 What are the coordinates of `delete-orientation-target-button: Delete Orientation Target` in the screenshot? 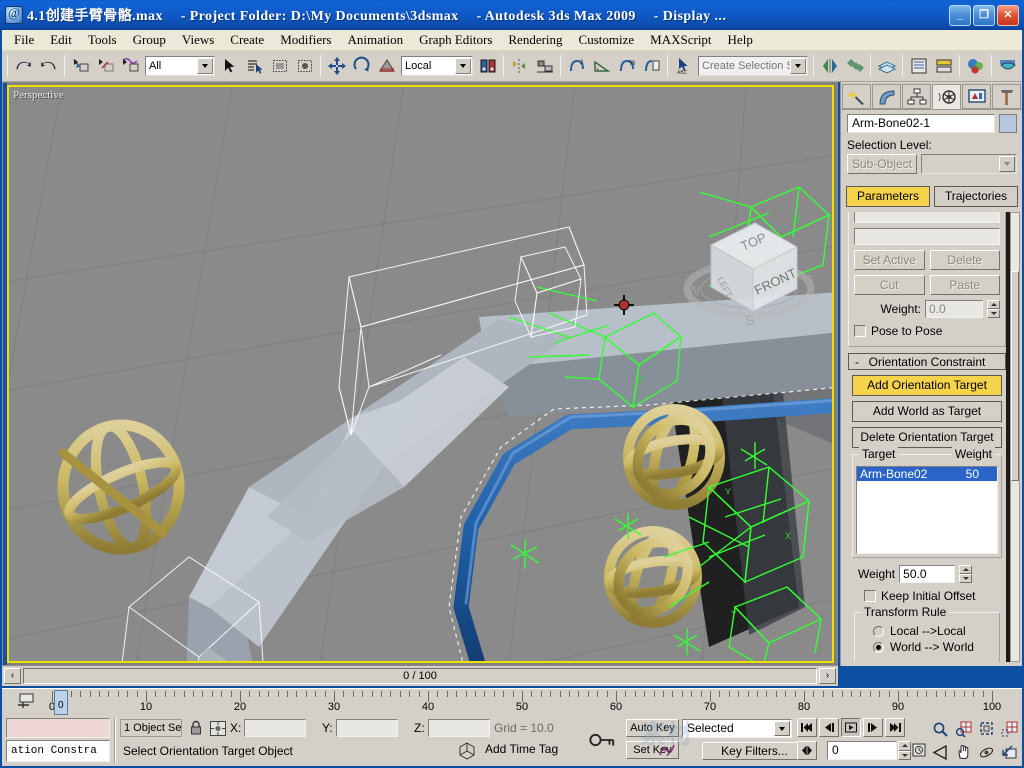 It's located at (927, 437).